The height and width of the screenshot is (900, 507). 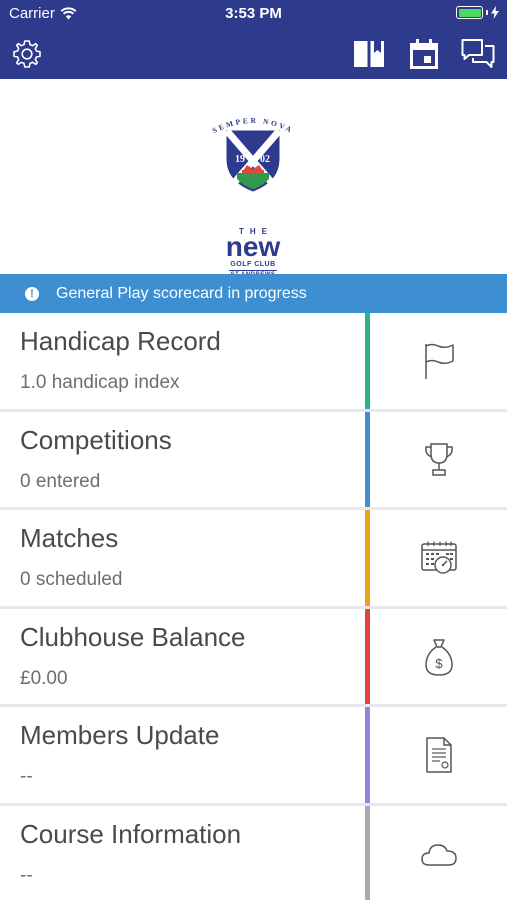 What do you see at coordinates (32, 293) in the screenshot?
I see `alert-icon: !` at bounding box center [32, 293].